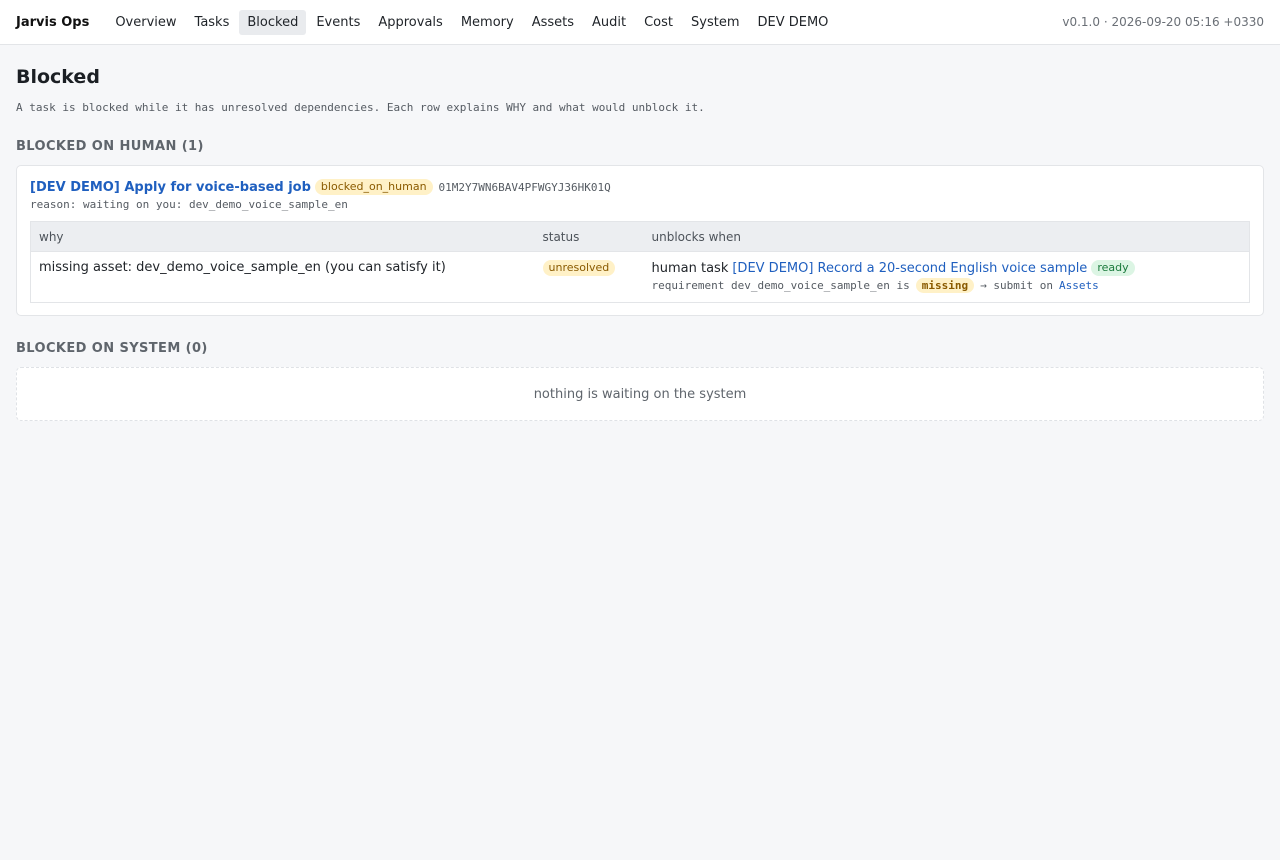 The height and width of the screenshot is (860, 1280). What do you see at coordinates (658, 22) in the screenshot?
I see `nav-cost: Cost` at bounding box center [658, 22].